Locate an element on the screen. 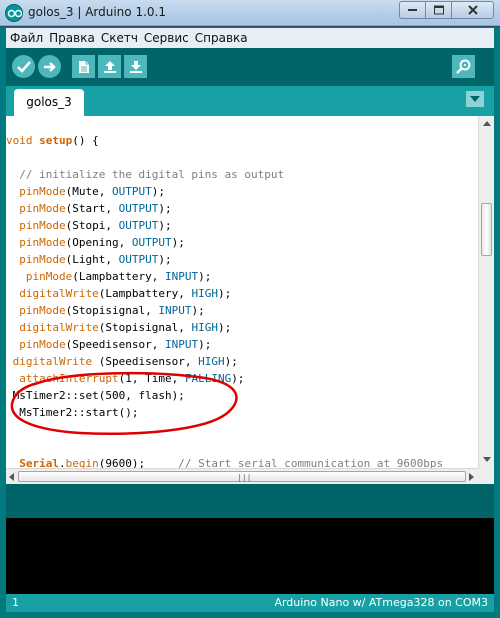 The height and width of the screenshot is (618, 500). tab-menu-button is located at coordinates (475, 99).